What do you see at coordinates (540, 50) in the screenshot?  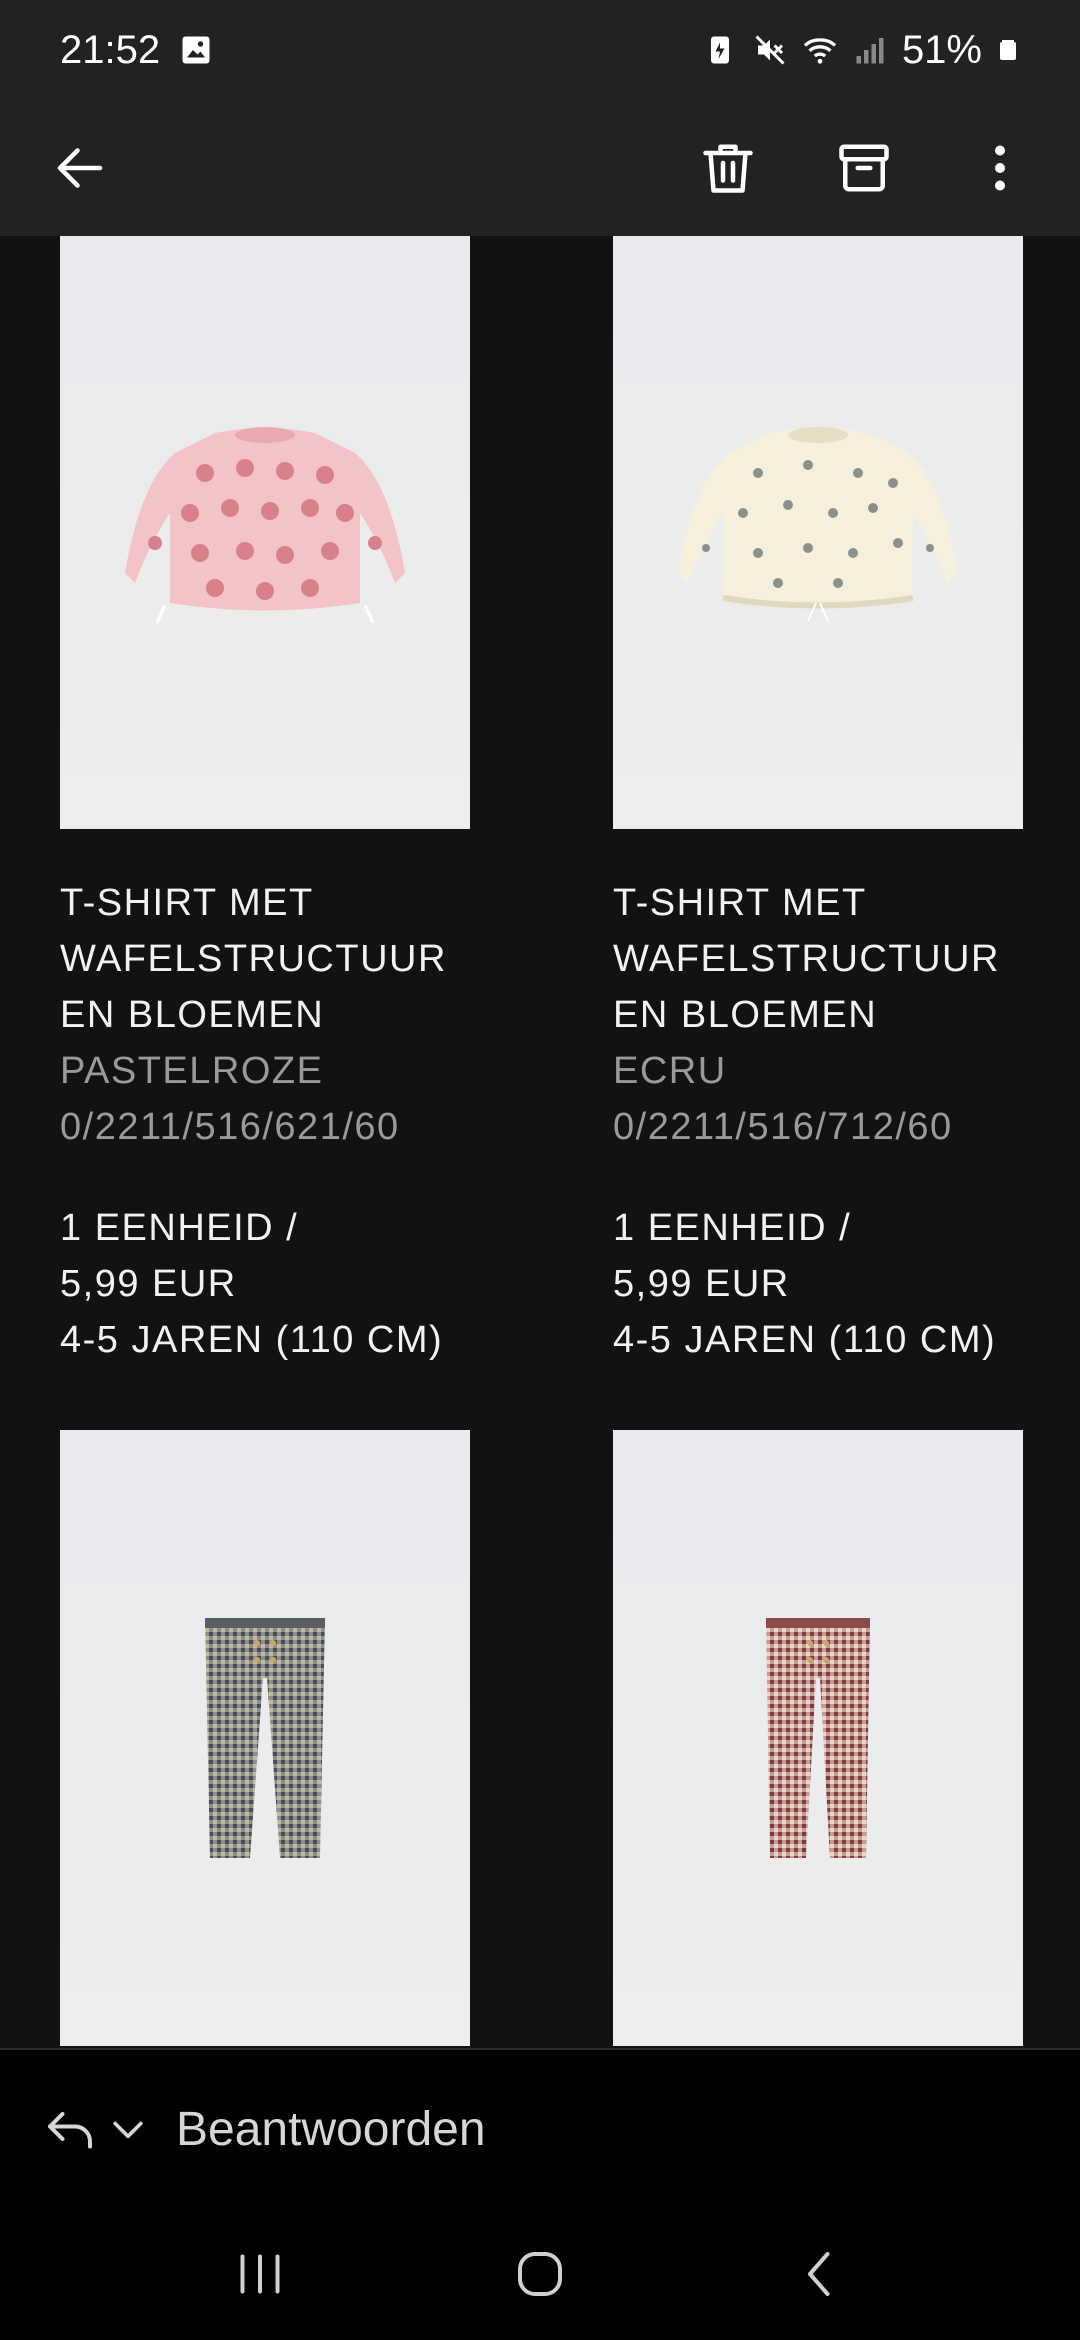 I see `status-bar: 21:52 51%` at bounding box center [540, 50].